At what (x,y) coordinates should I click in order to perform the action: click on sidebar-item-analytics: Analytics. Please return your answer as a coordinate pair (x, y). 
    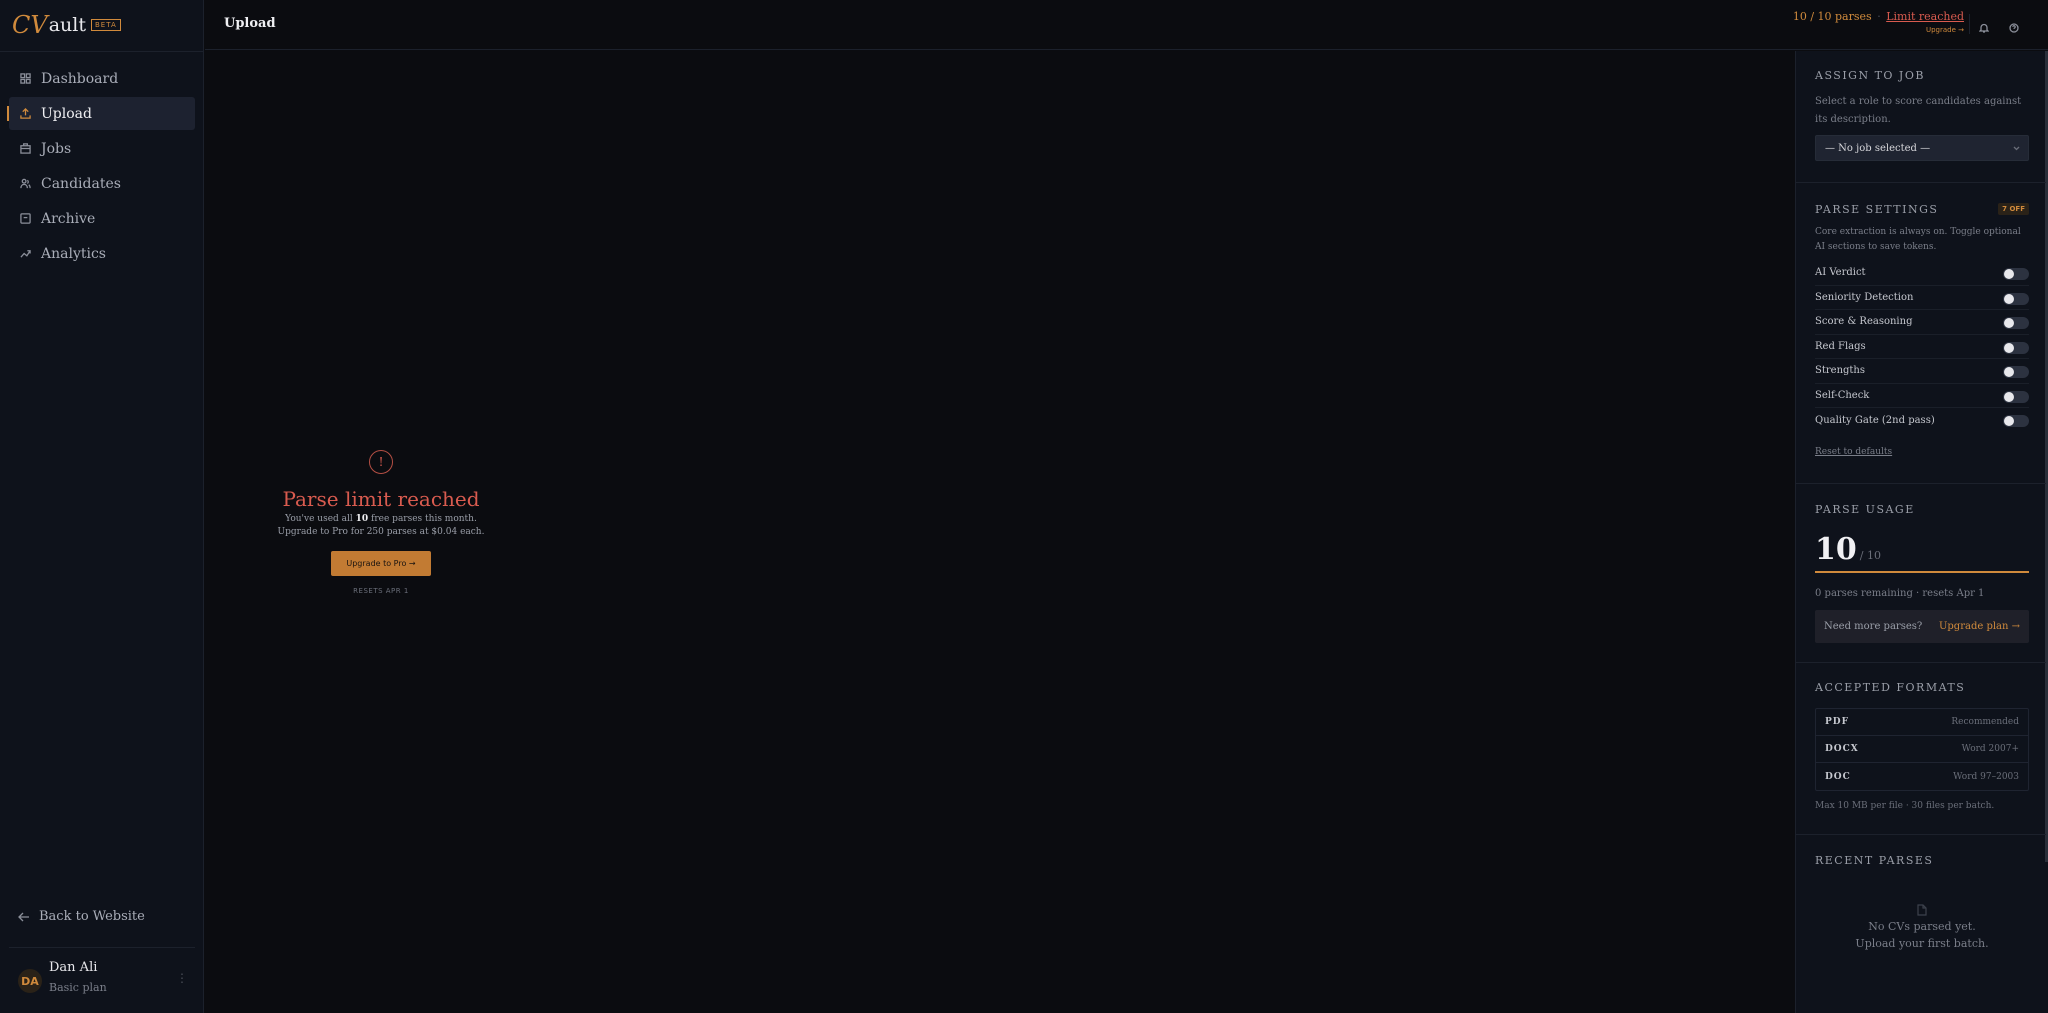
    Looking at the image, I should click on (102, 253).